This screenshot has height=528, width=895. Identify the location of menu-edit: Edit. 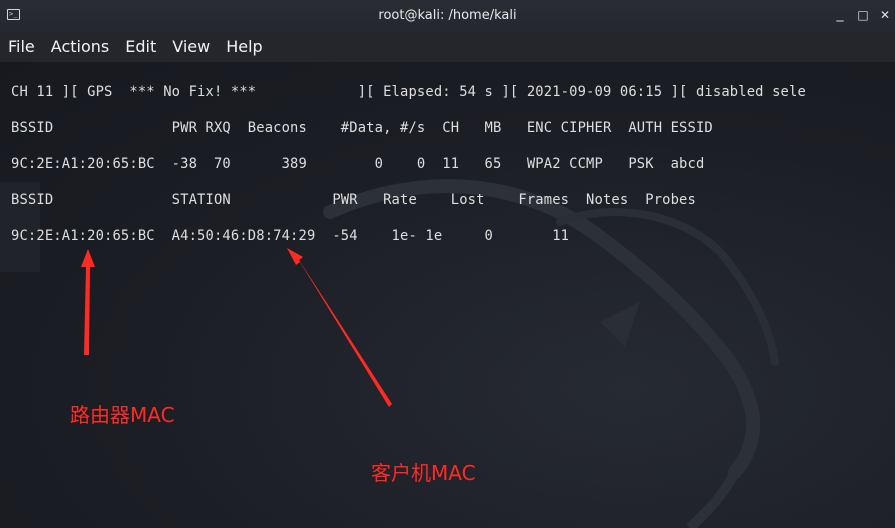
(140, 47).